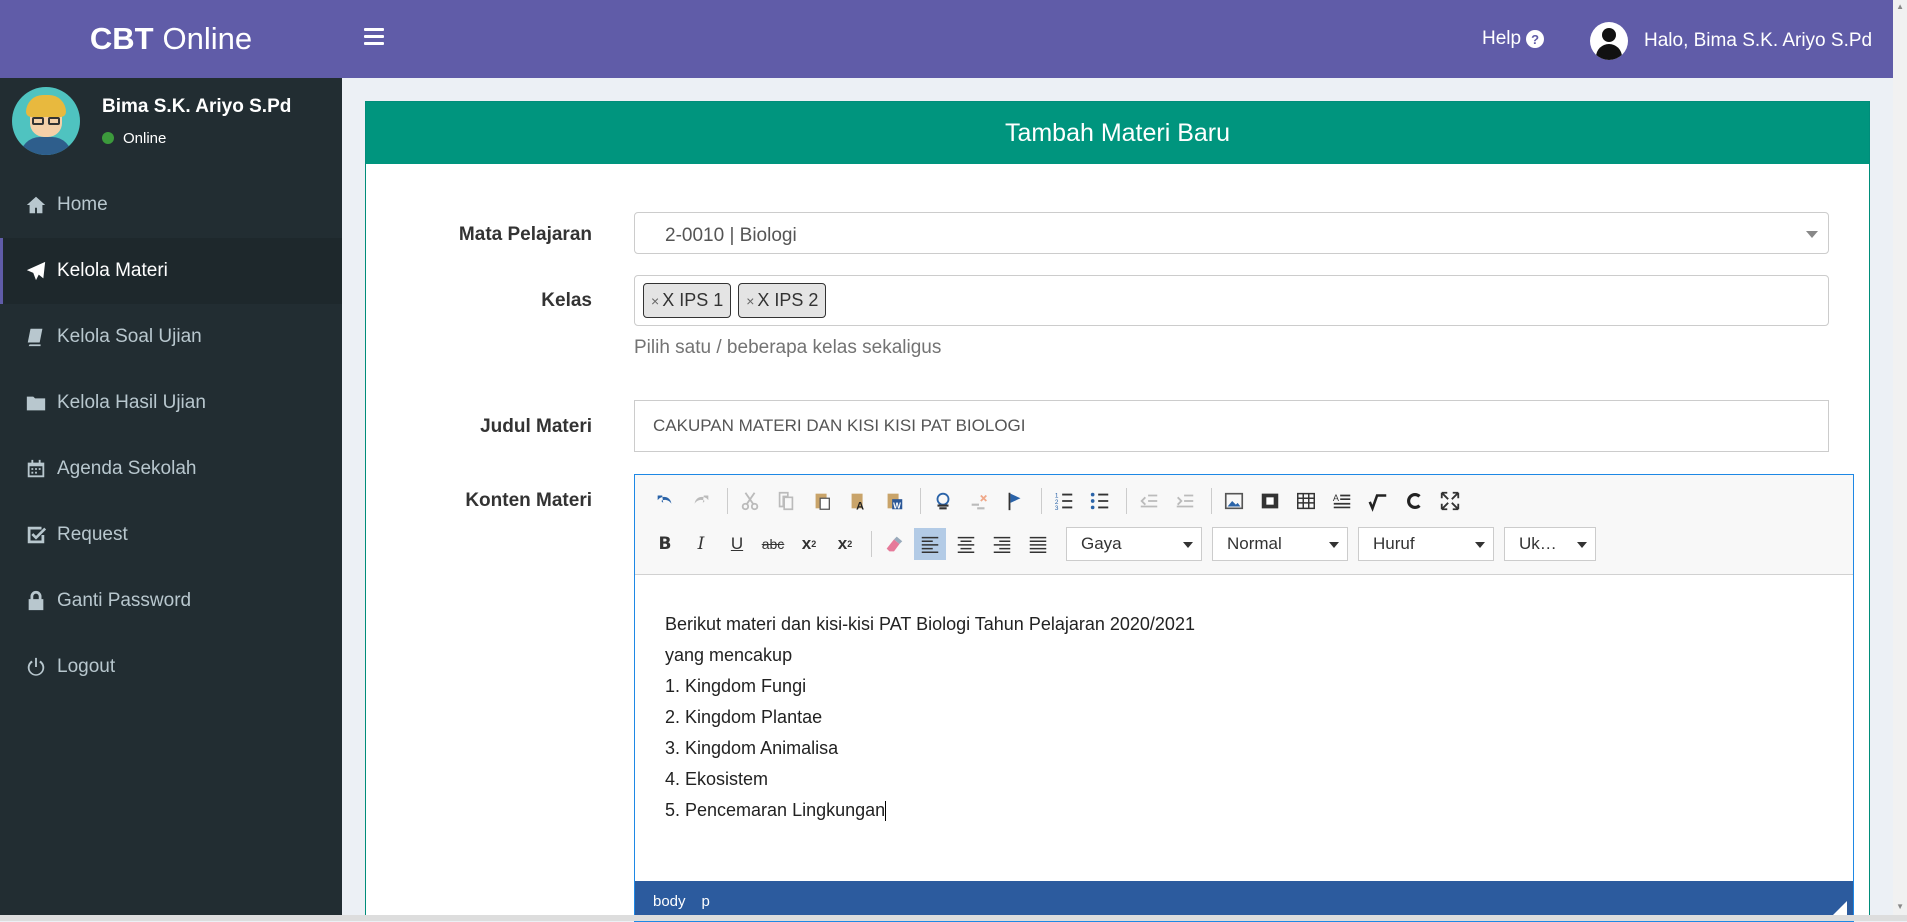 Image resolution: width=1907 pixels, height=922 pixels. What do you see at coordinates (665, 544) in the screenshot?
I see `bold-button: B` at bounding box center [665, 544].